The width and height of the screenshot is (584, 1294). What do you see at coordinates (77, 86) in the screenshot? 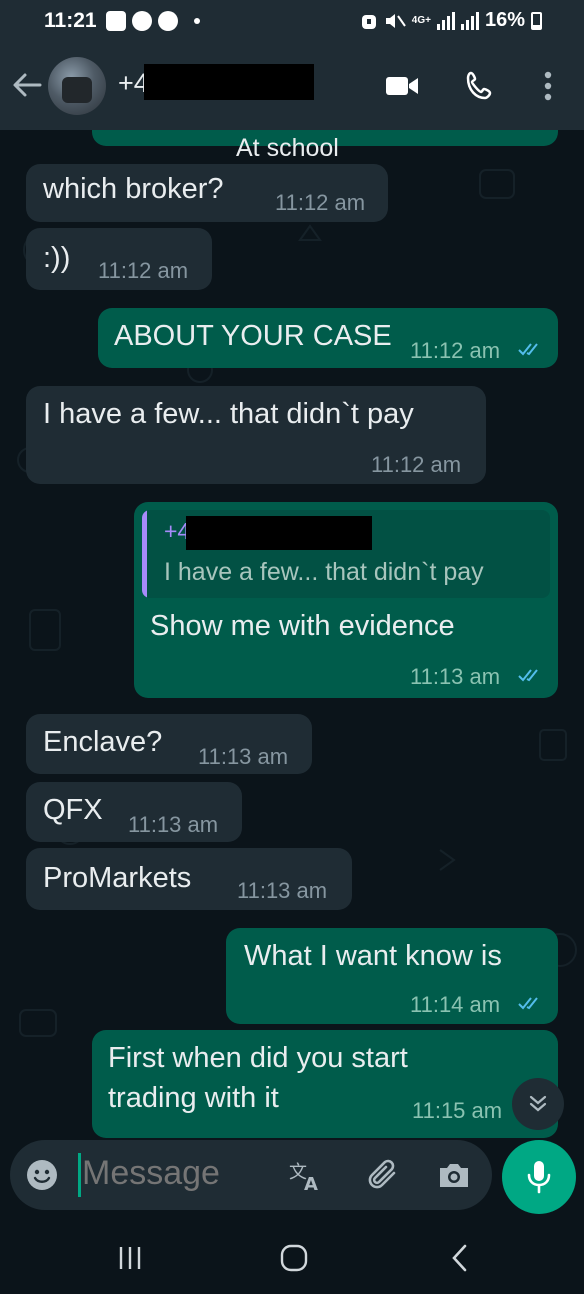
I see `avatar` at bounding box center [77, 86].